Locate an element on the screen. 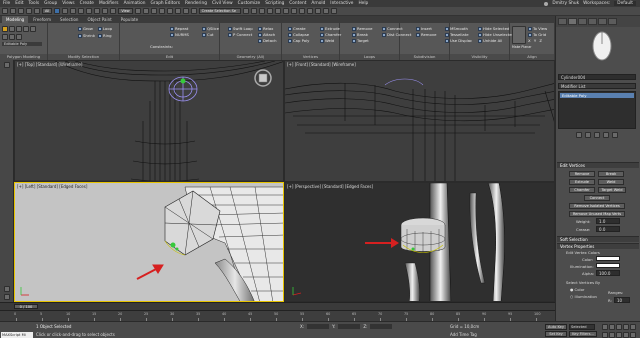 This screenshot has height=338, width=640. extrude-button: Extrude is located at coordinates (330, 28).